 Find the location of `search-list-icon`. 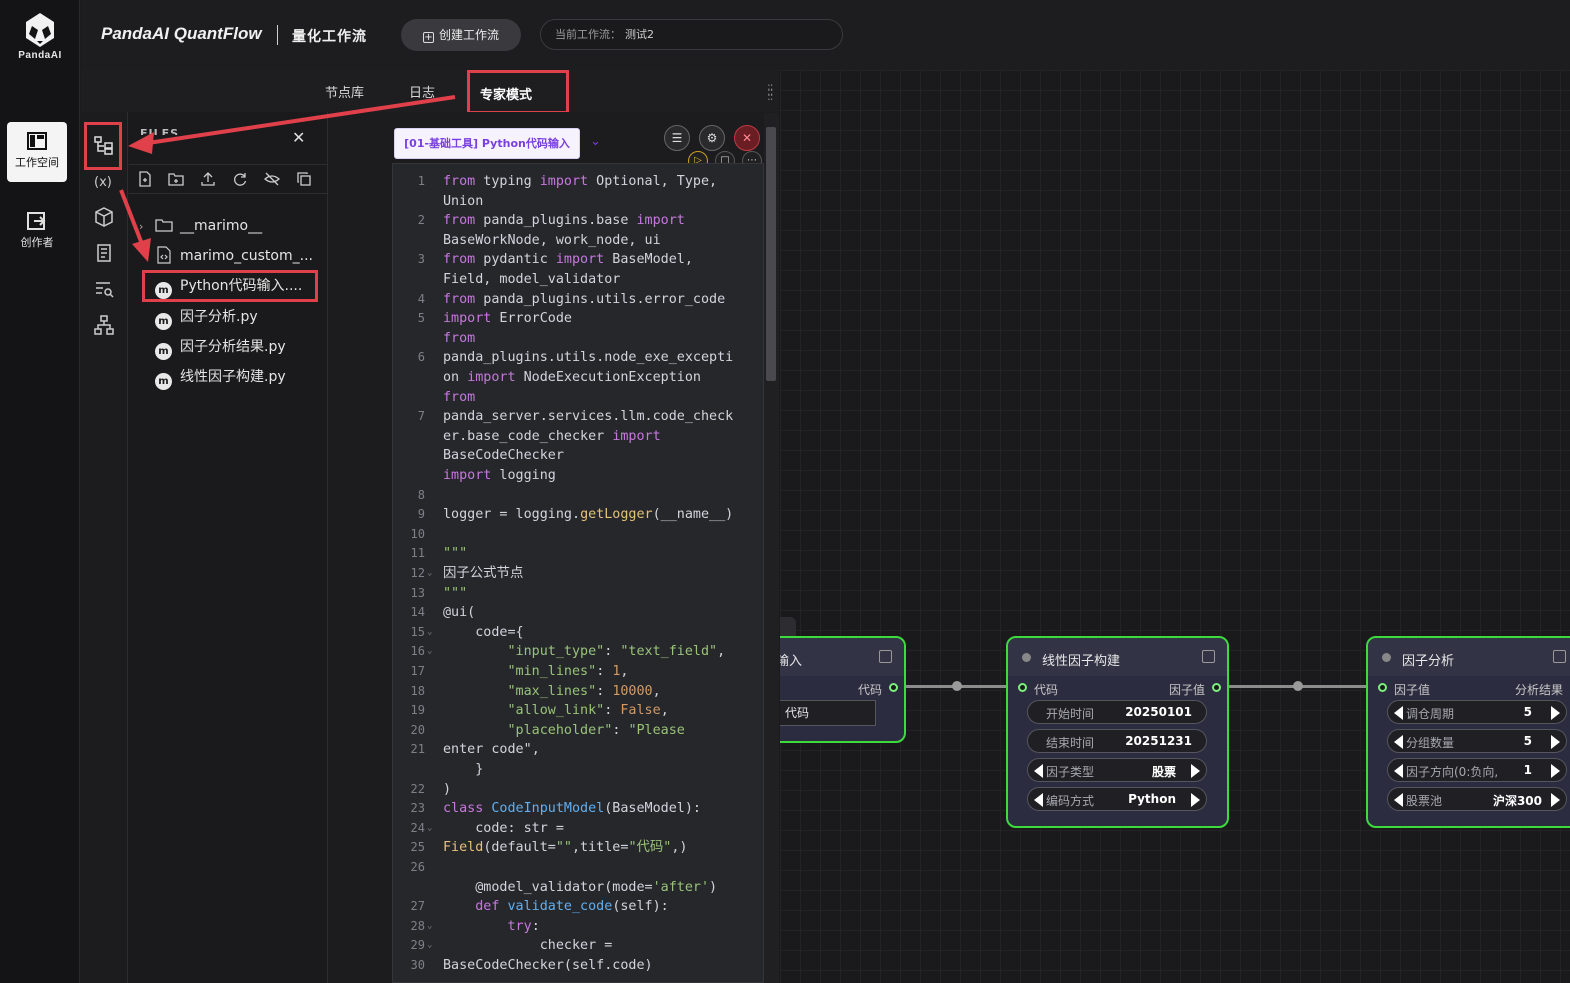

search-list-icon is located at coordinates (104, 289).